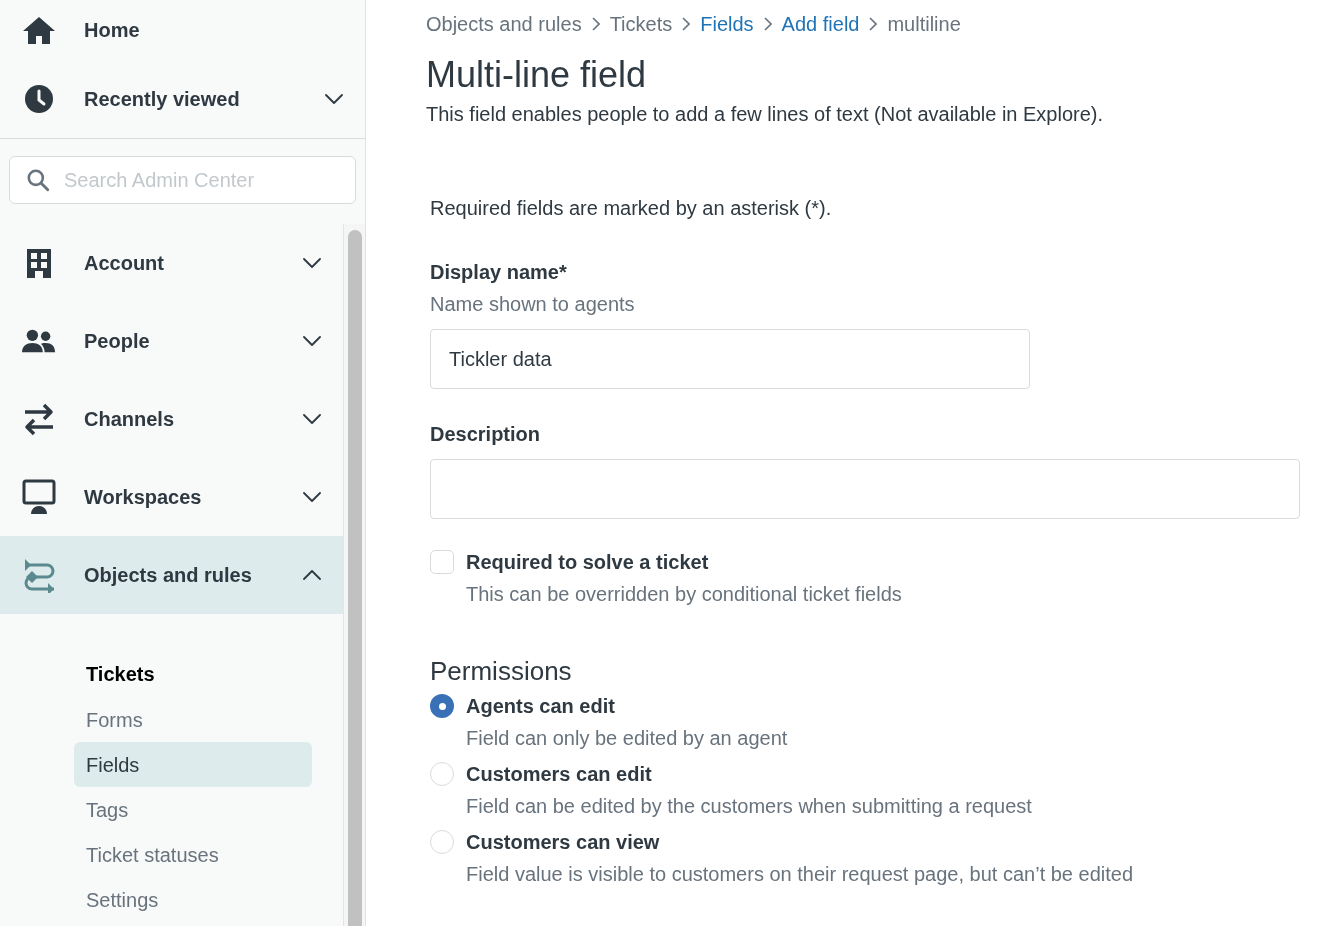 The image size is (1320, 926). I want to click on sidebar-subitem: Ticket statuses, so click(193, 854).